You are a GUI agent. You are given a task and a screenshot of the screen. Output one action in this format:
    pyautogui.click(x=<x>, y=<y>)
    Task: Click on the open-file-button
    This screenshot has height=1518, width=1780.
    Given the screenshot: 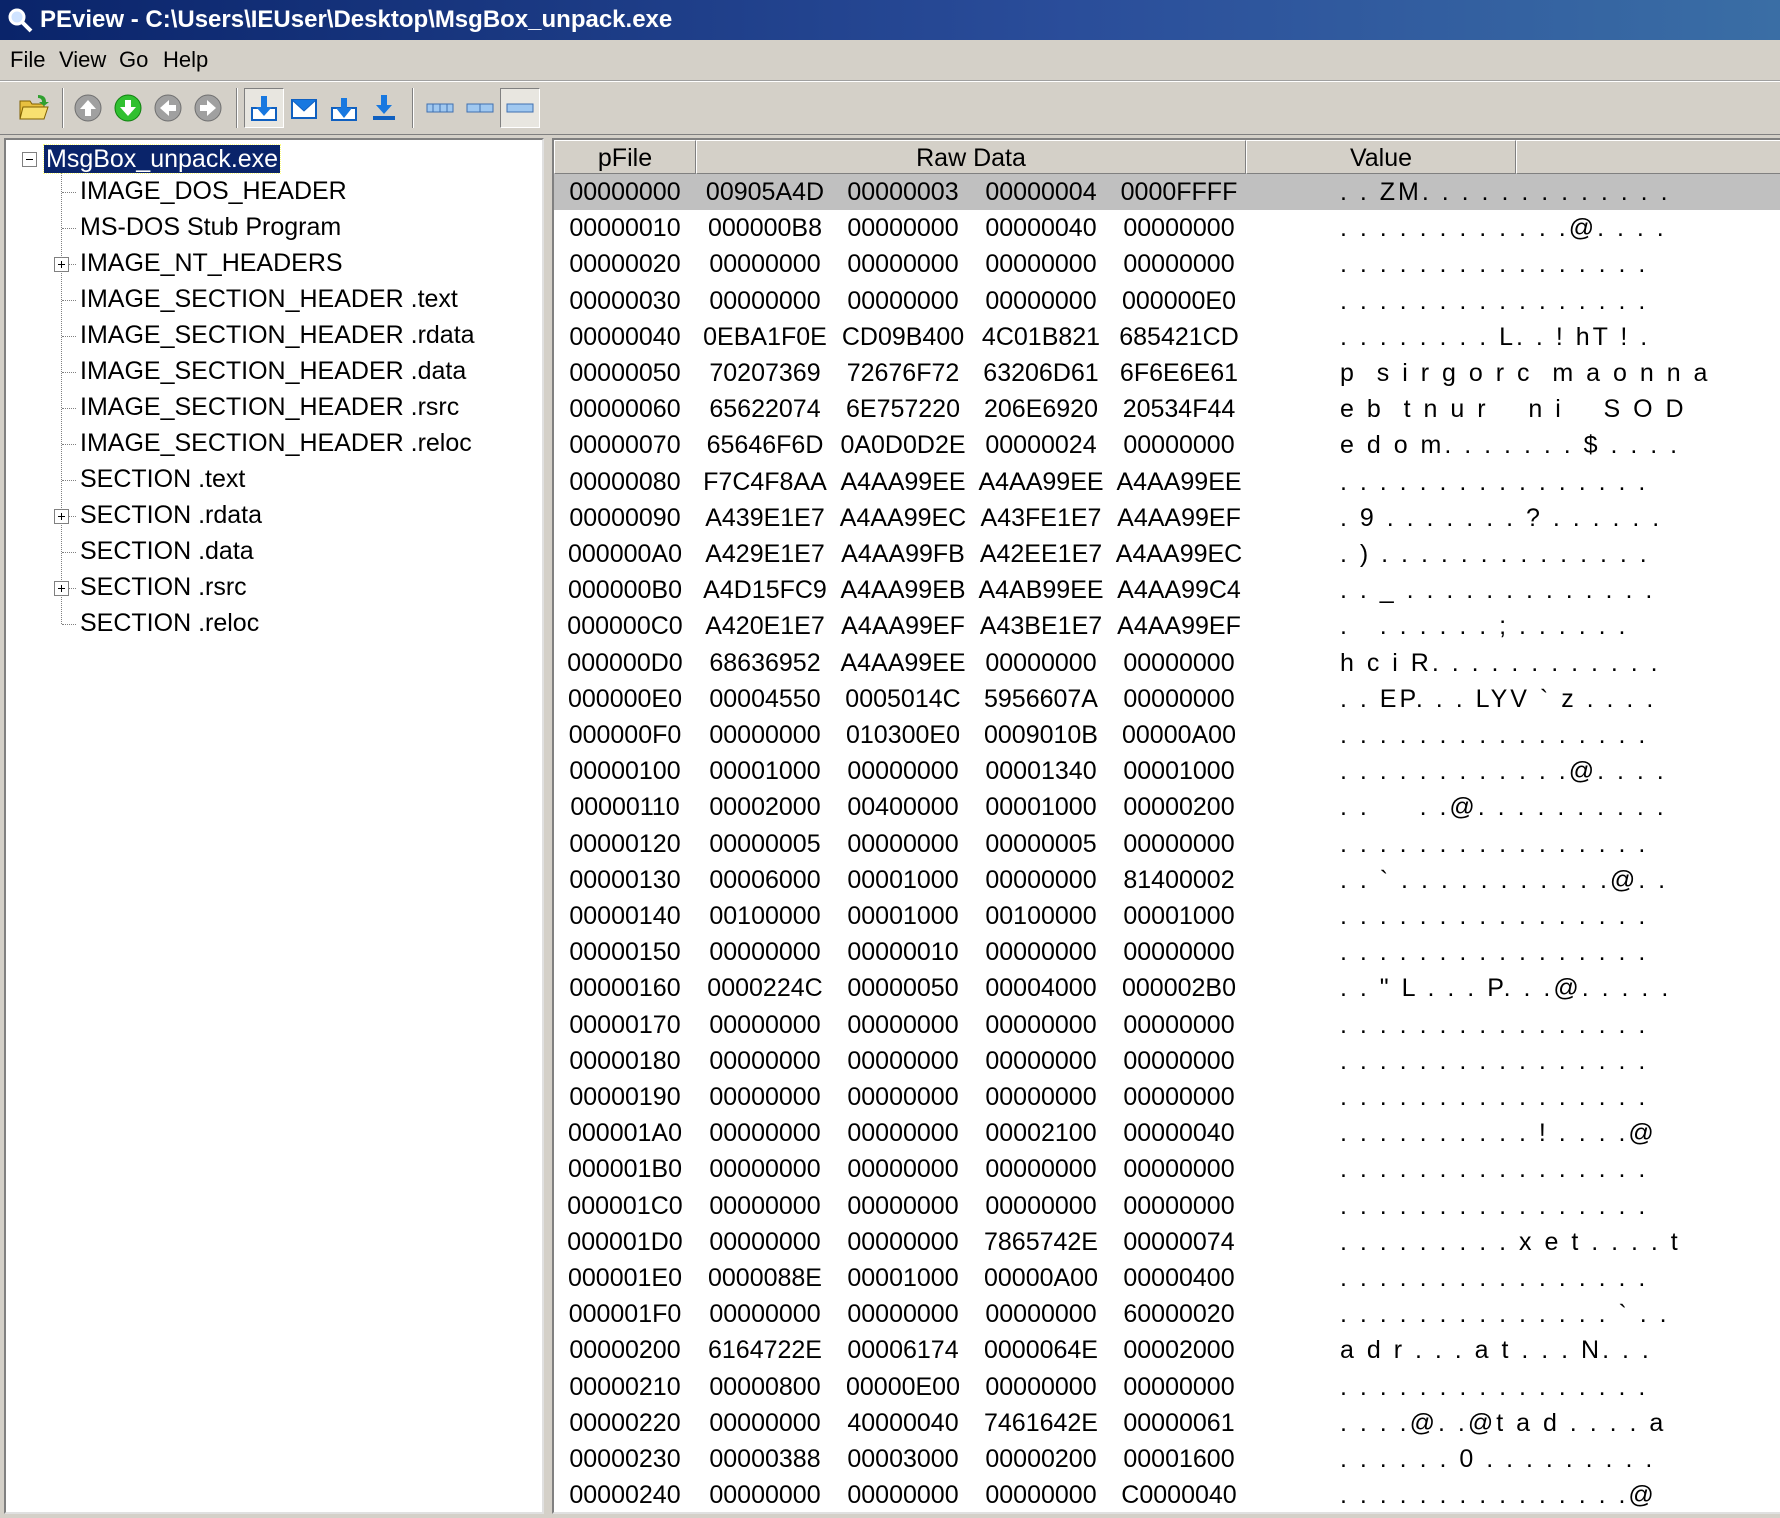 What is the action you would take?
    pyautogui.click(x=34, y=108)
    